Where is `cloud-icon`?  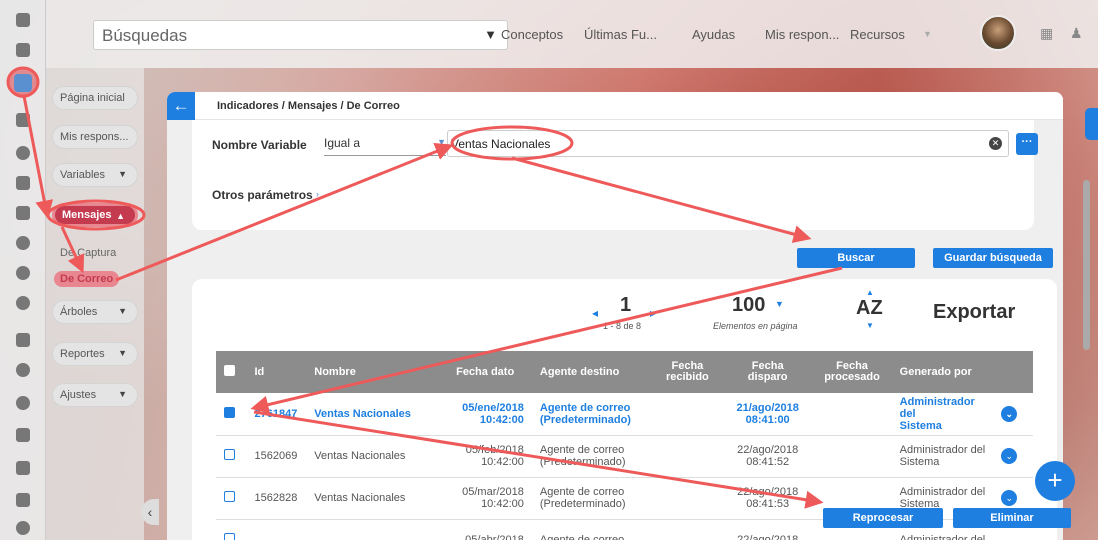
cloud-icon is located at coordinates (23, 403).